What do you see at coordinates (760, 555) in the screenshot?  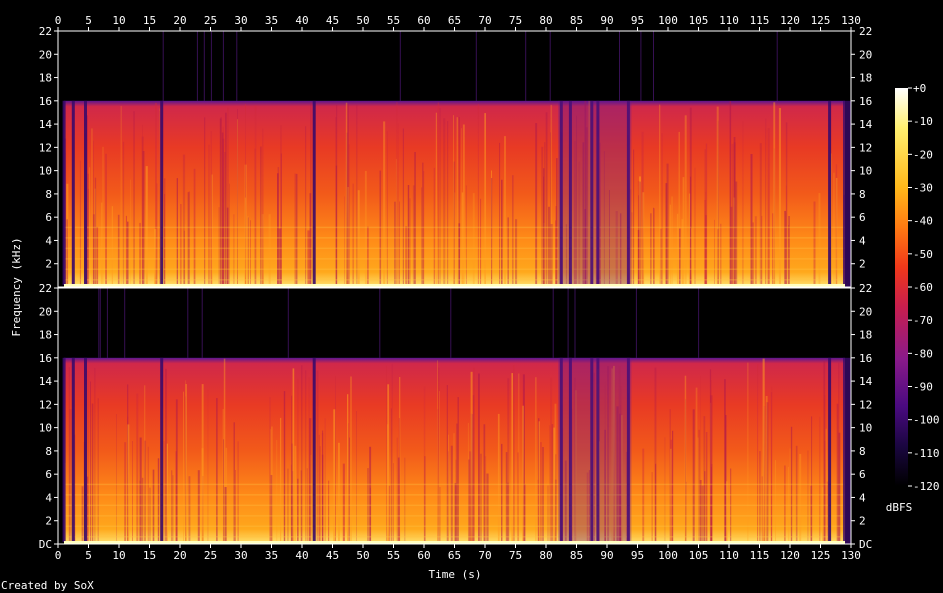 I see `x-tick-label-bottom: 115` at bounding box center [760, 555].